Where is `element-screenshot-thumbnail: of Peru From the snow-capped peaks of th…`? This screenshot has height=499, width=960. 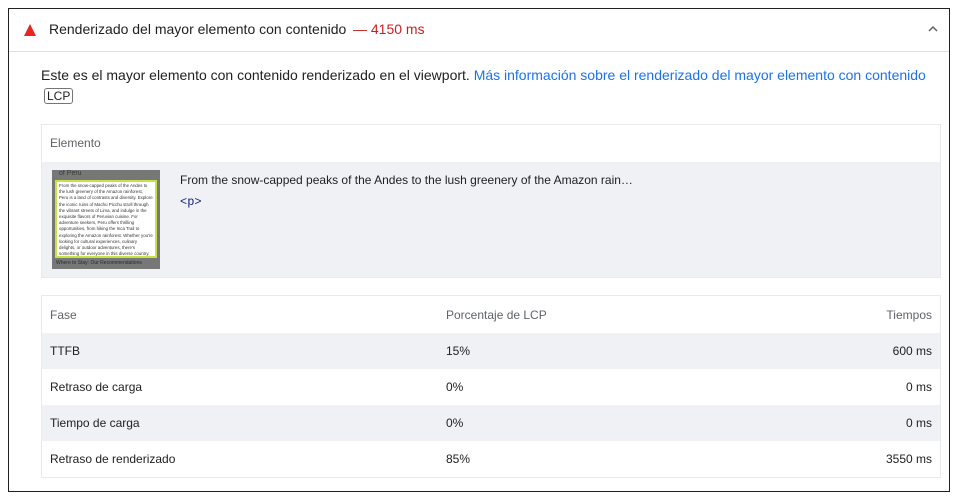 element-screenshot-thumbnail: of Peru From the snow-capped peaks of th… is located at coordinates (106, 219).